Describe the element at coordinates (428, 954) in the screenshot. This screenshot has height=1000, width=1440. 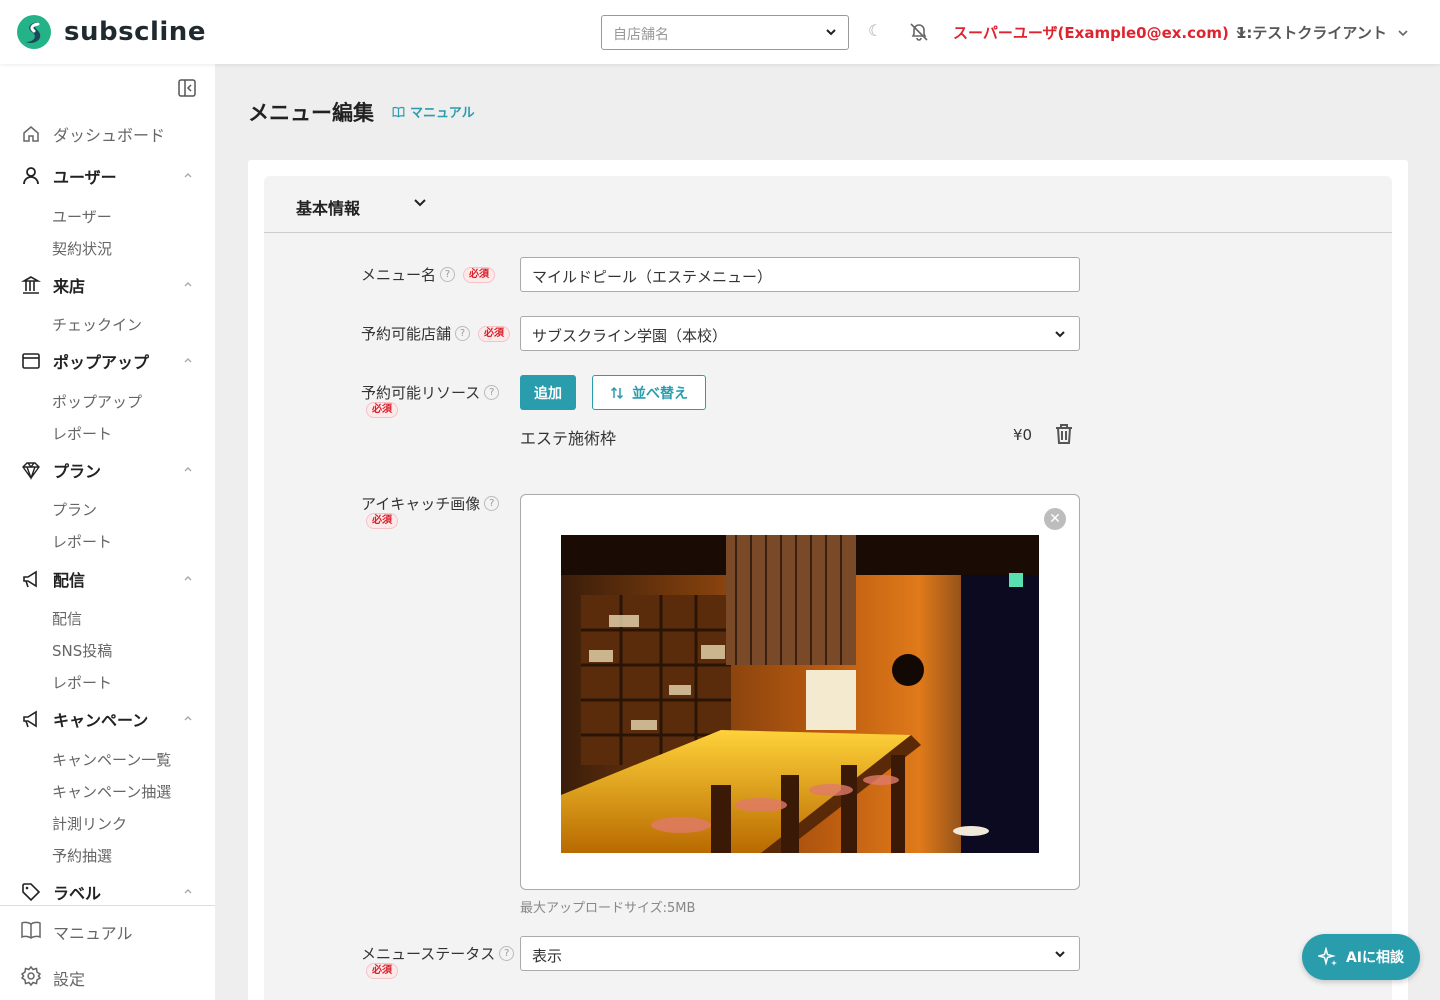
I see `field-label-text: メニューステータス` at that location.